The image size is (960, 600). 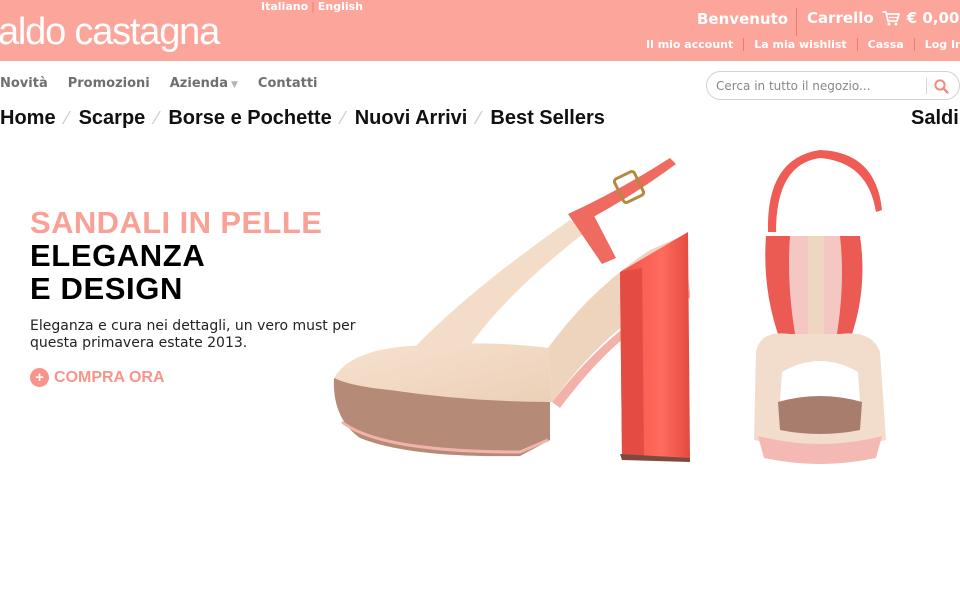 What do you see at coordinates (935, 118) in the screenshot?
I see `nav-item-saldi: Saldi` at bounding box center [935, 118].